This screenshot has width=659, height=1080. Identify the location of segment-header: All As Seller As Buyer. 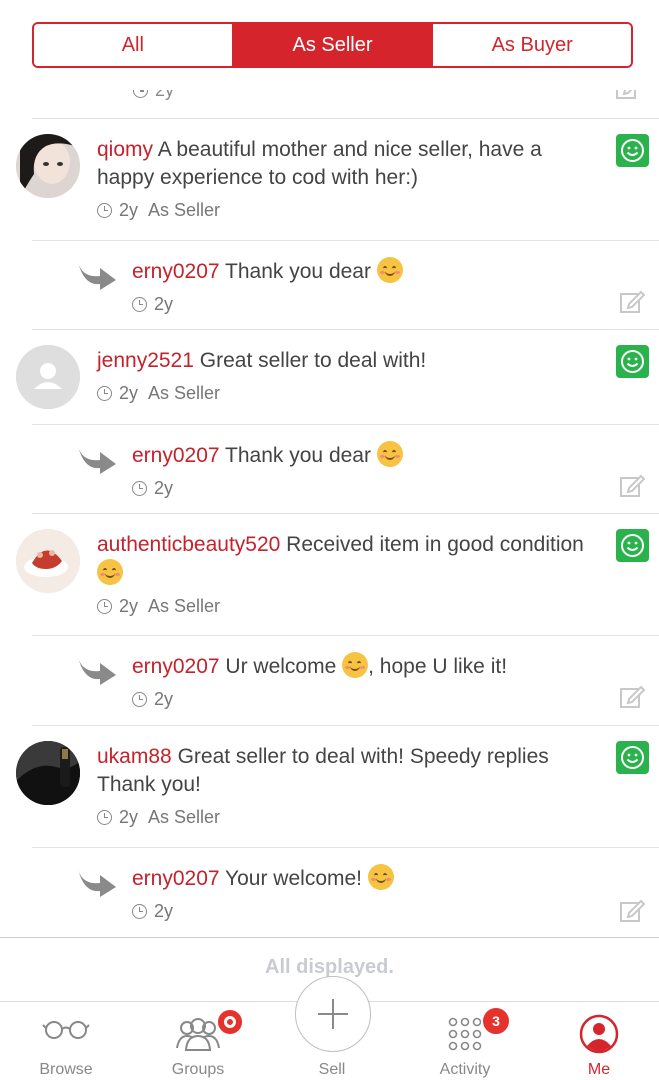
(329, 45).